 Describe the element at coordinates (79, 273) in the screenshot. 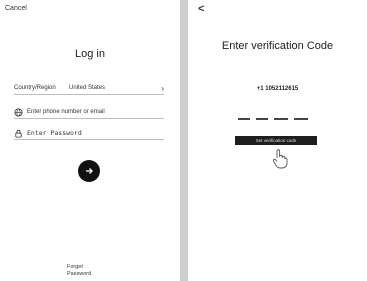

I see `forgot-password-line2: Password` at that location.